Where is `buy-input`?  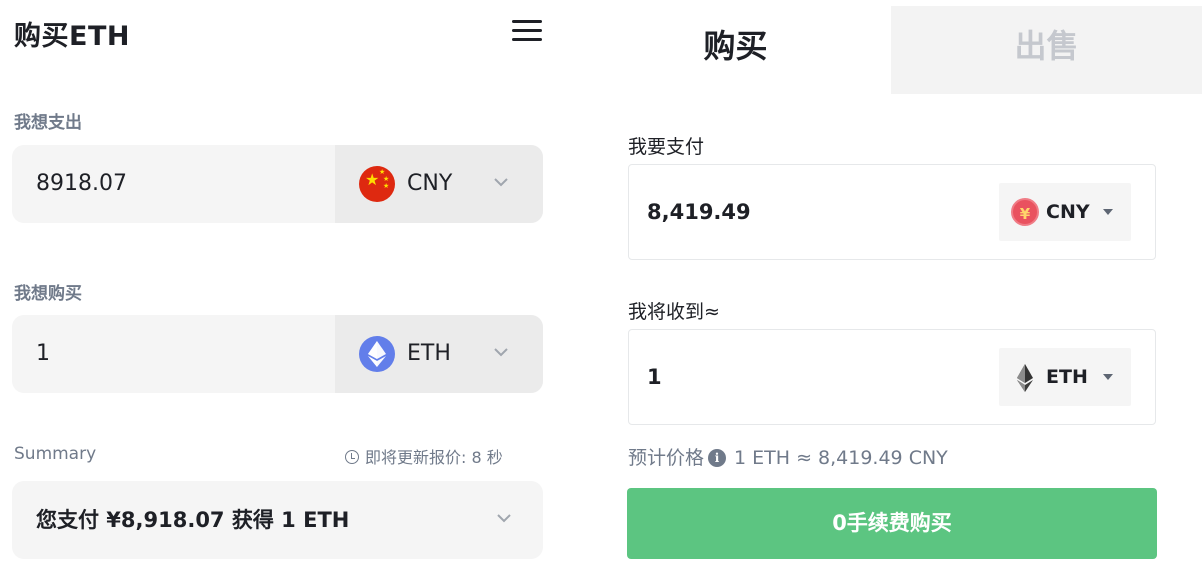
buy-input is located at coordinates (176, 354).